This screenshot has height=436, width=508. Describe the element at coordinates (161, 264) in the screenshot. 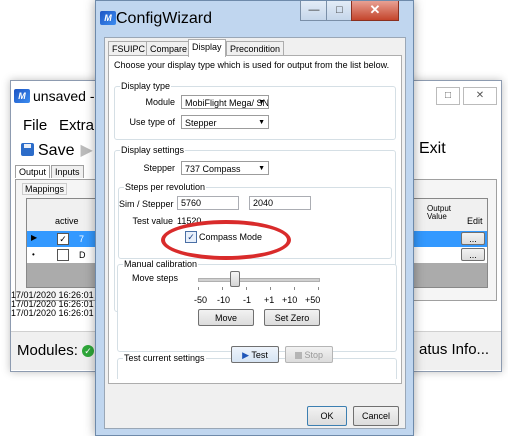

I see `manual-calibration-title: Manual calibration` at that location.